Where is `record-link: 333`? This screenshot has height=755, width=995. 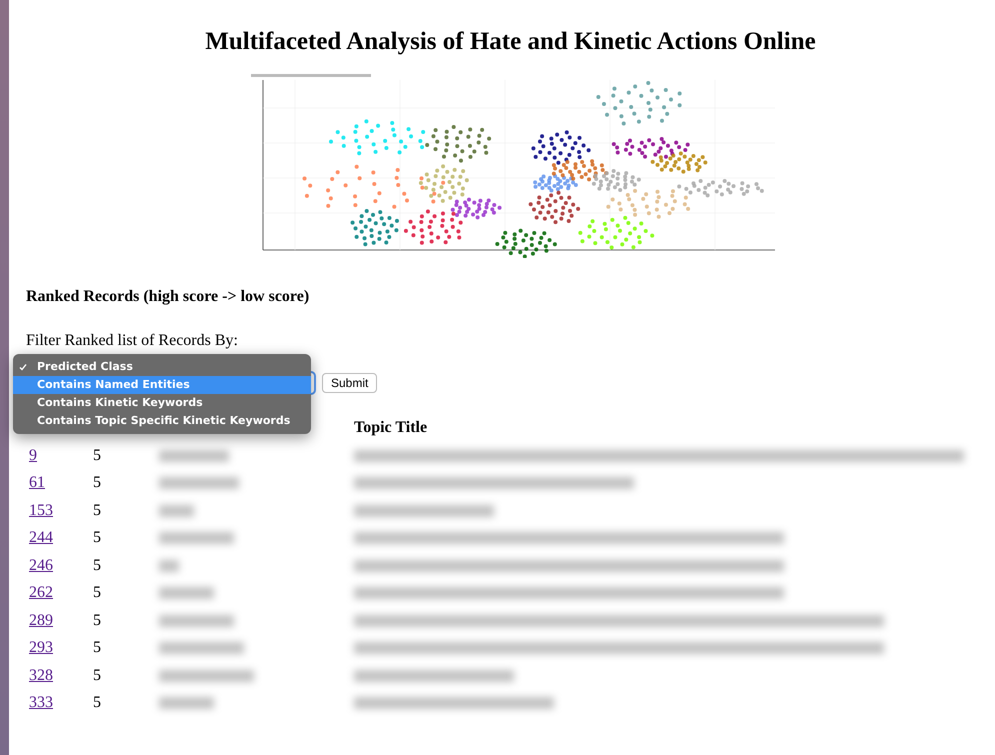
record-link: 333 is located at coordinates (41, 703).